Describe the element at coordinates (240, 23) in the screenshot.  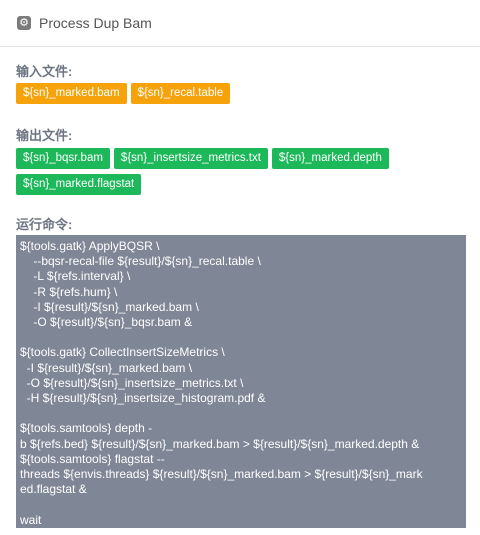
I see `window-header: ⚙ Process Dup Bam` at that location.